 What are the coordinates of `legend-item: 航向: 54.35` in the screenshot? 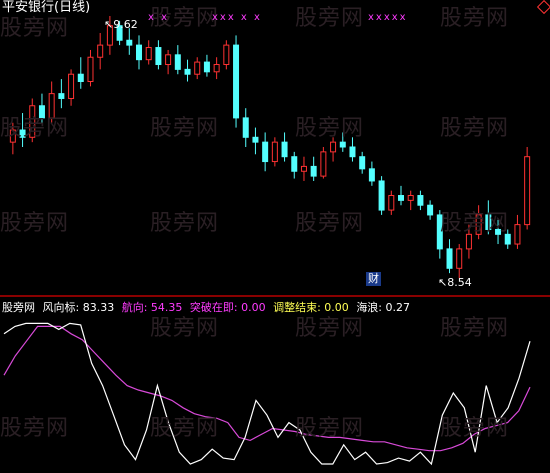 It's located at (152, 307).